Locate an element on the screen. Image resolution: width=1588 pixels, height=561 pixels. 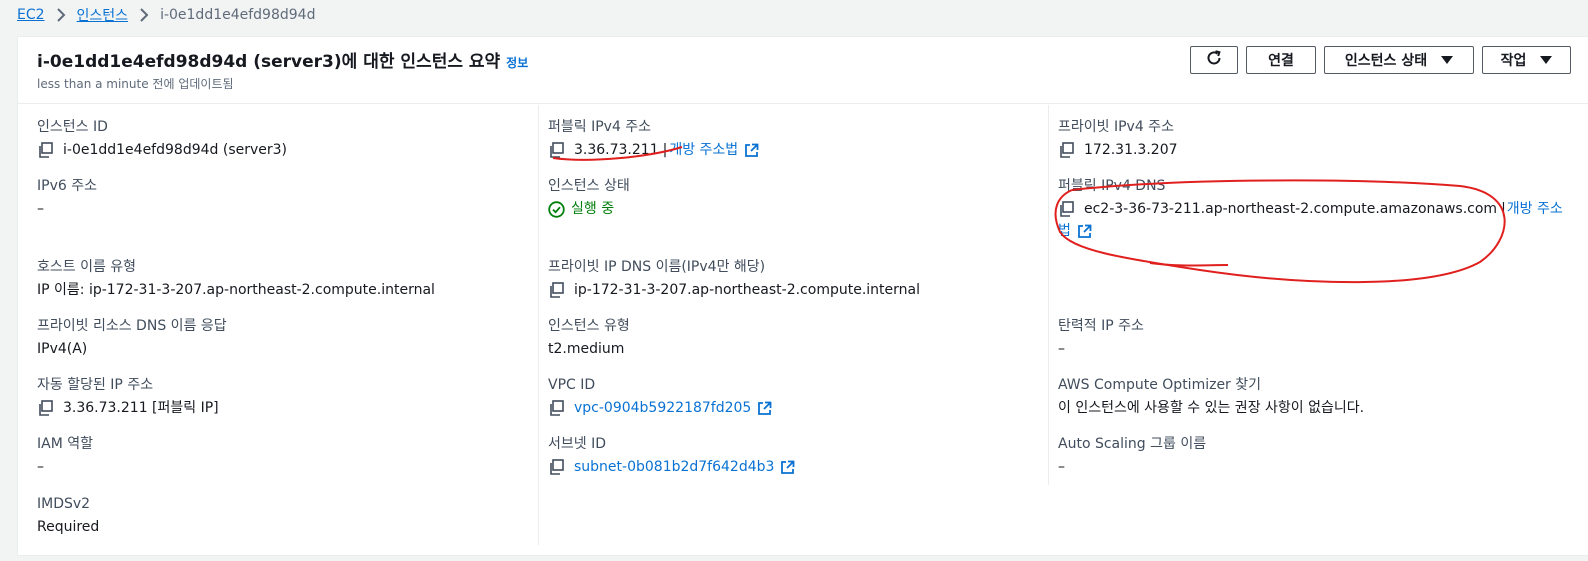
field-private-ipv4: 프라이빗 IPv4 주소 172.31.3.207 is located at coordinates (1308, 138).